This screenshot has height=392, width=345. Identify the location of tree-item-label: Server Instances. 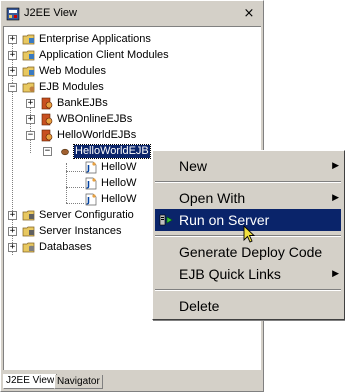
(80, 231).